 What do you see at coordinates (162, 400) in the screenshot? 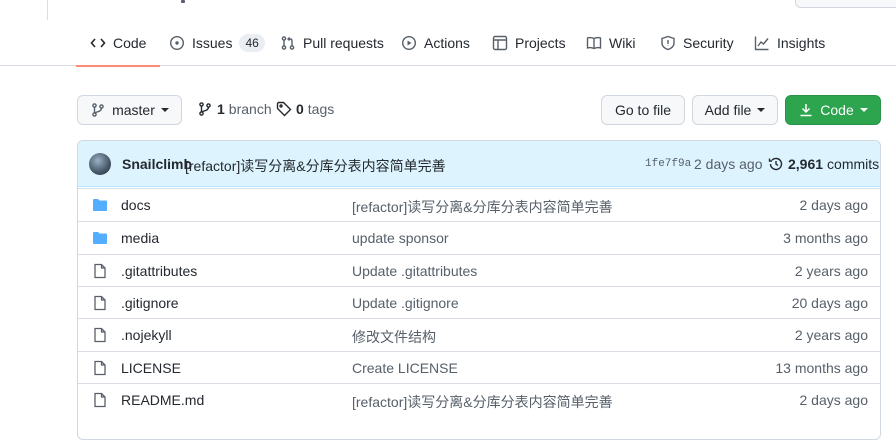
I see `file-name: README.md` at bounding box center [162, 400].